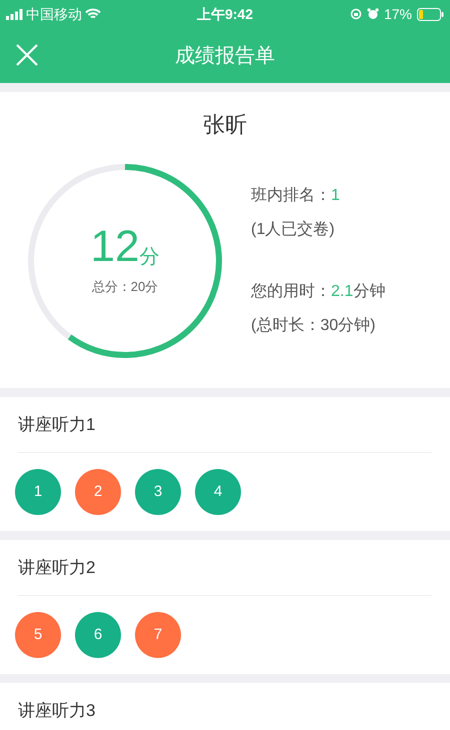 This screenshot has height=730, width=450. I want to click on section-title: 讲座听力3, so click(225, 706).